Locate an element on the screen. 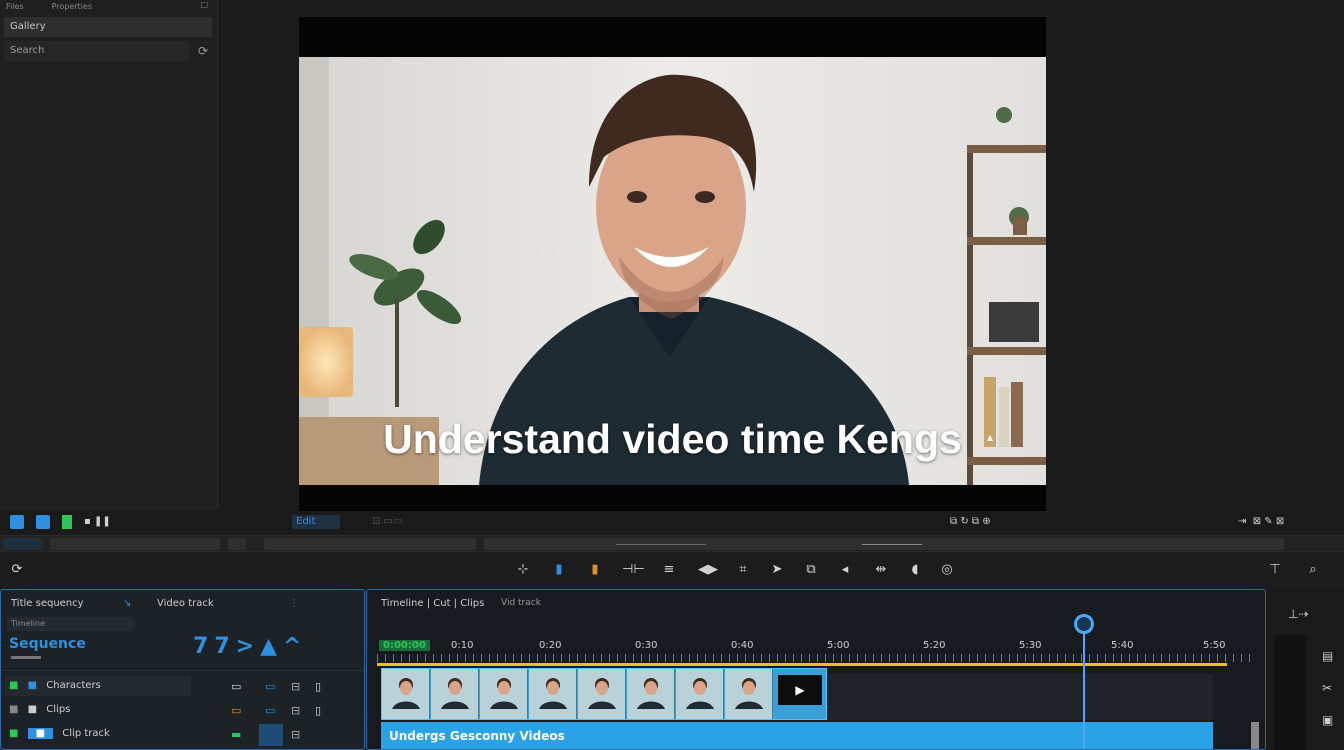 This screenshot has height=750, width=1344. edit-mode-toggle: Edit is located at coordinates (316, 522).